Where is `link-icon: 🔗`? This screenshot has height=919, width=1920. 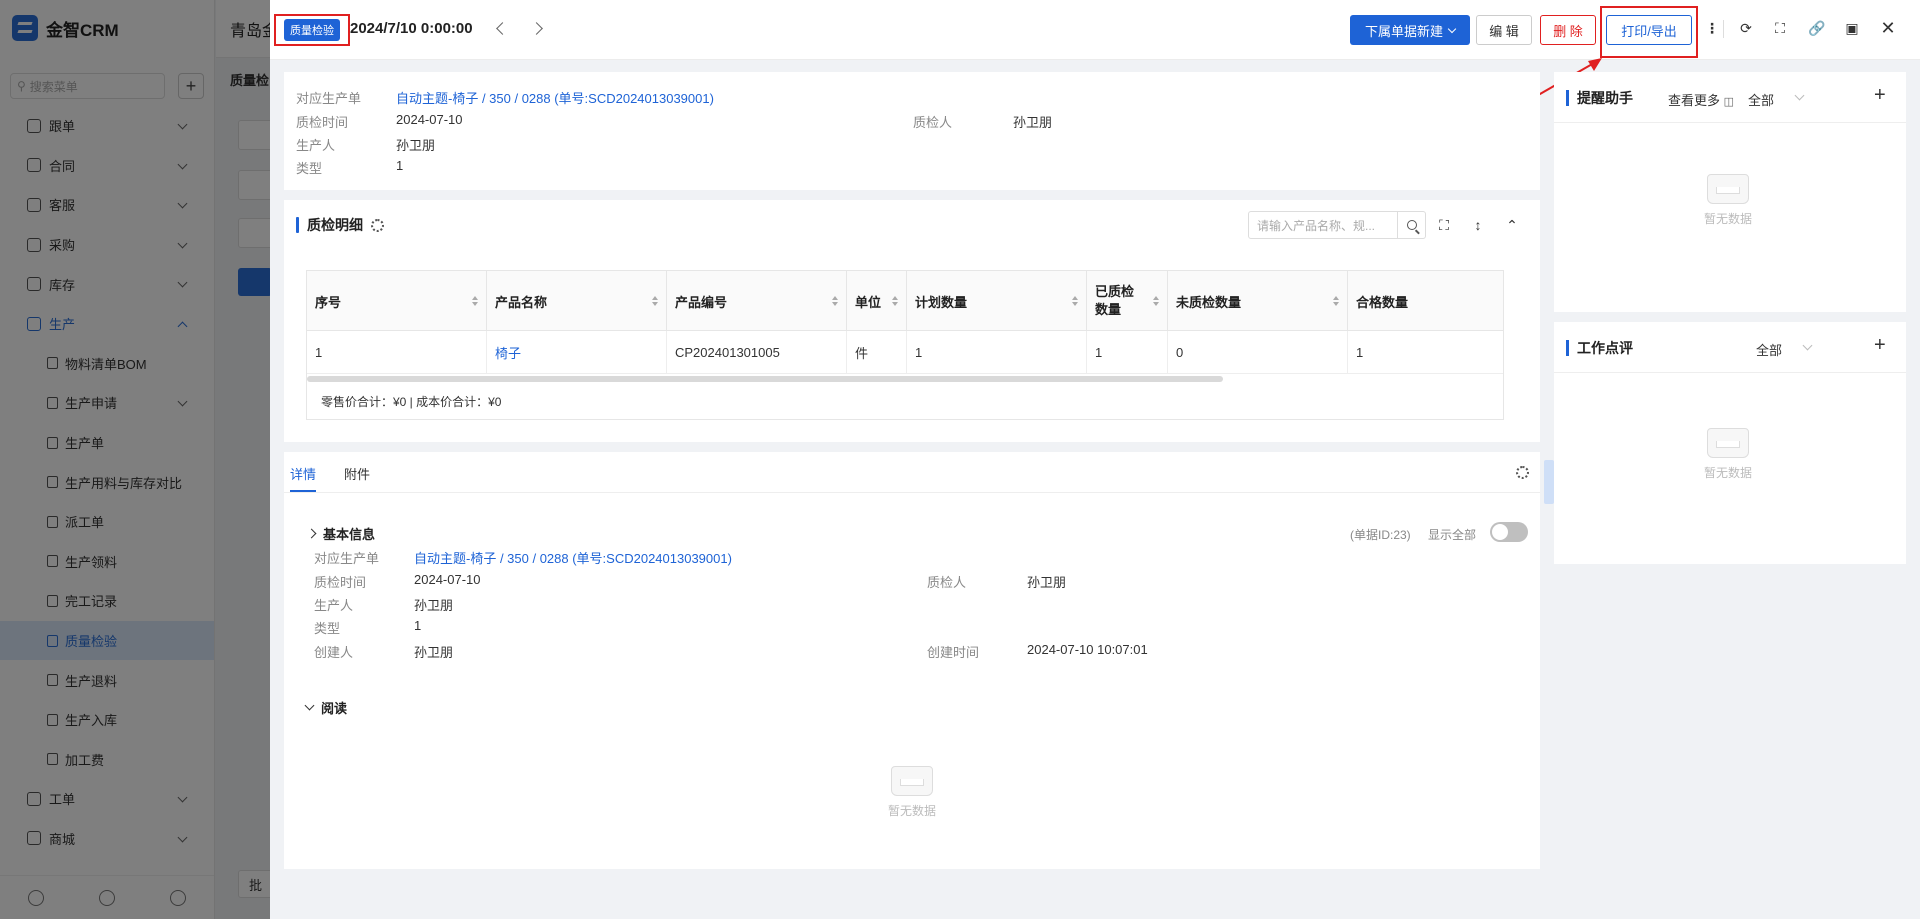 link-icon: 🔗 is located at coordinates (1816, 28).